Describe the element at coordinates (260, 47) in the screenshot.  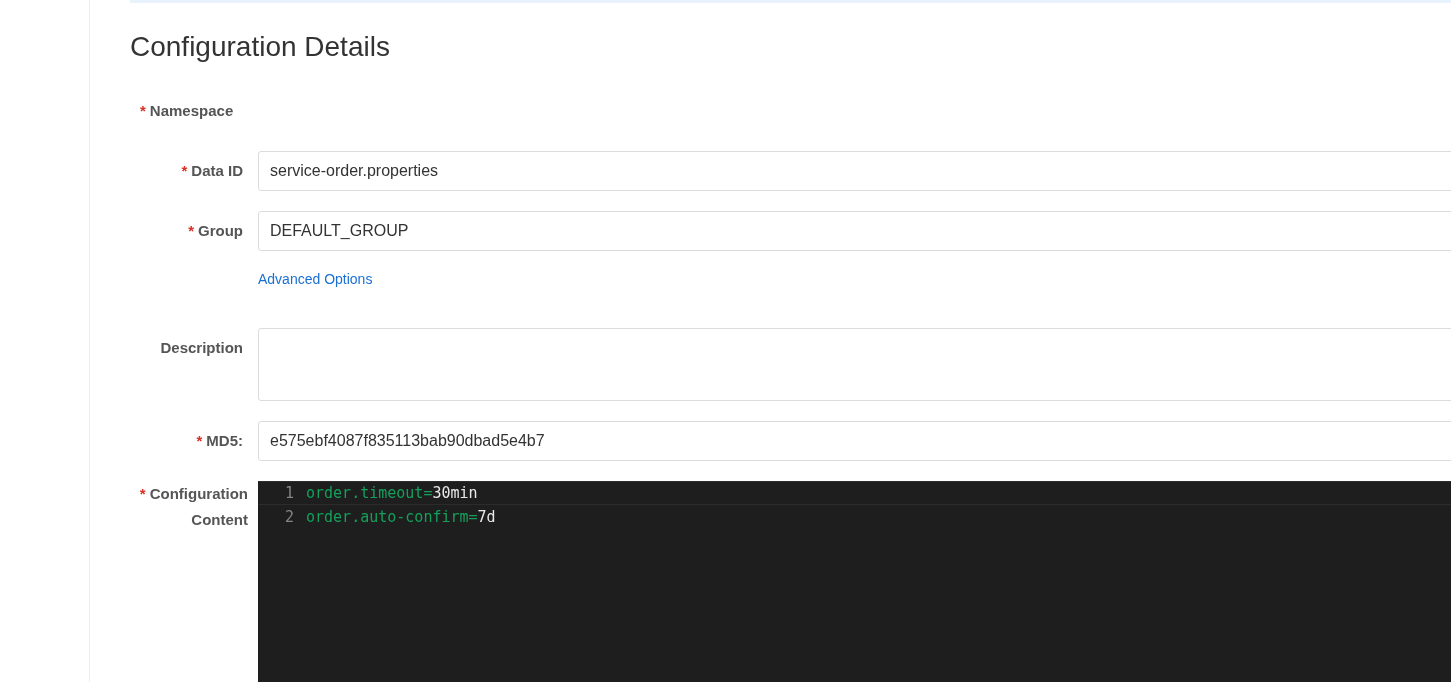
I see `page-title: Configuration Details` at that location.